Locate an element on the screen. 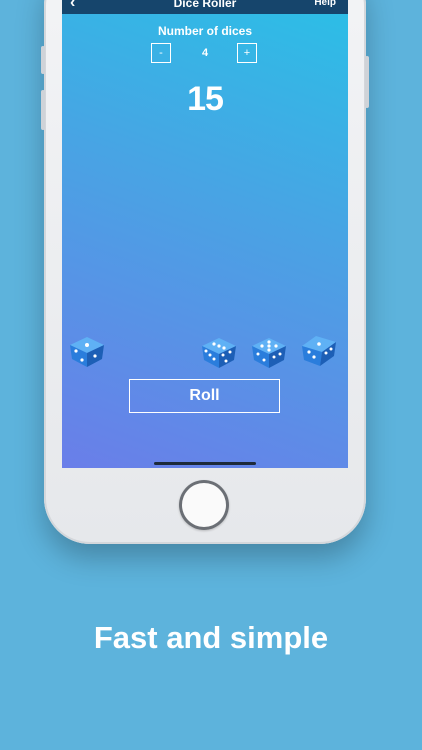 The height and width of the screenshot is (750, 422). dice-count-value: 4 is located at coordinates (205, 53).